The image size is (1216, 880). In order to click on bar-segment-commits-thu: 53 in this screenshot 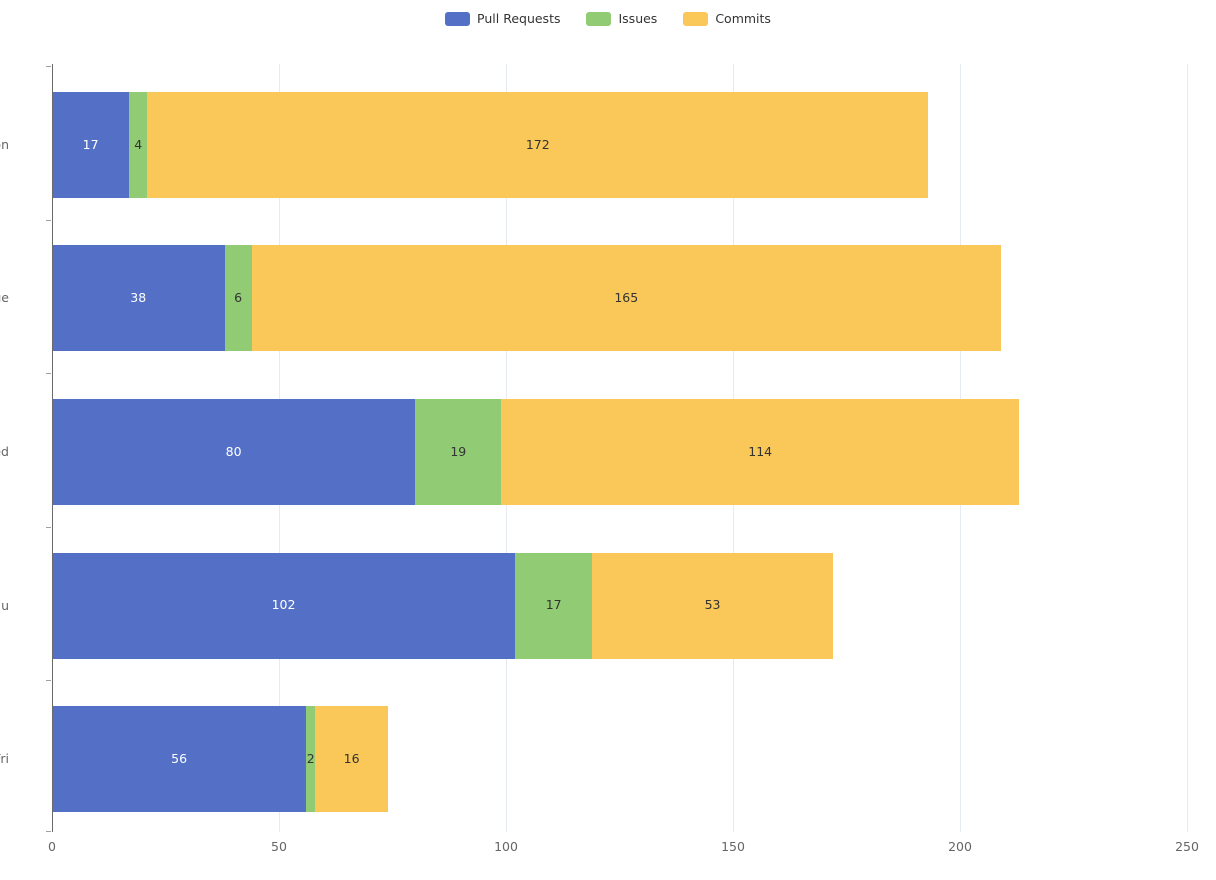, I will do `click(712, 605)`.